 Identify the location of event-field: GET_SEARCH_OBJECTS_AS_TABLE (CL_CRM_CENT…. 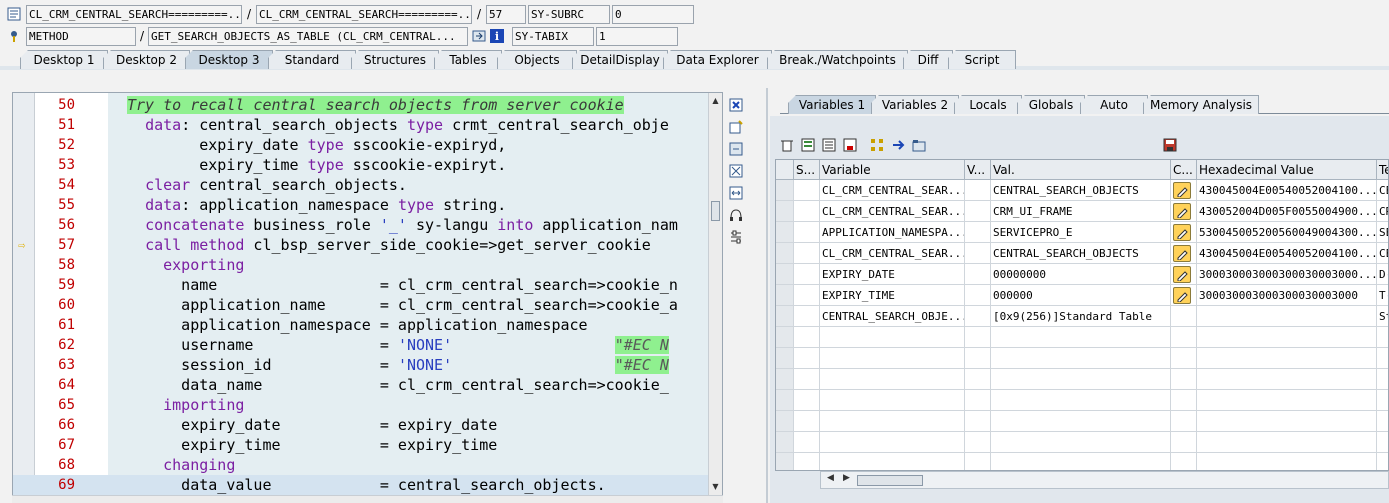
(308, 36).